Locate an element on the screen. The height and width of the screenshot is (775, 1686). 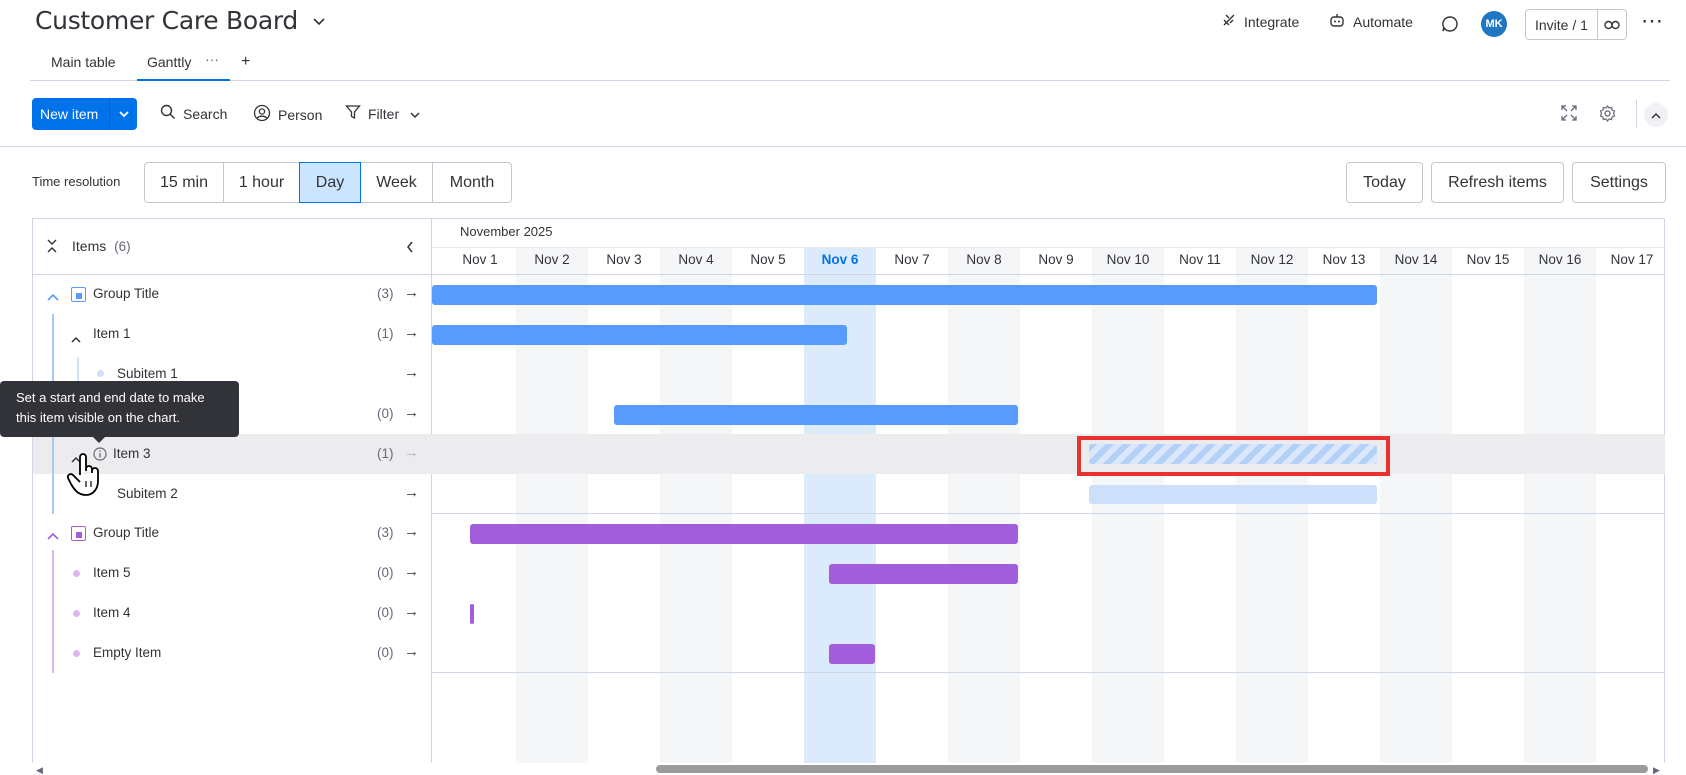
active-tab-indicator is located at coordinates (183, 80).